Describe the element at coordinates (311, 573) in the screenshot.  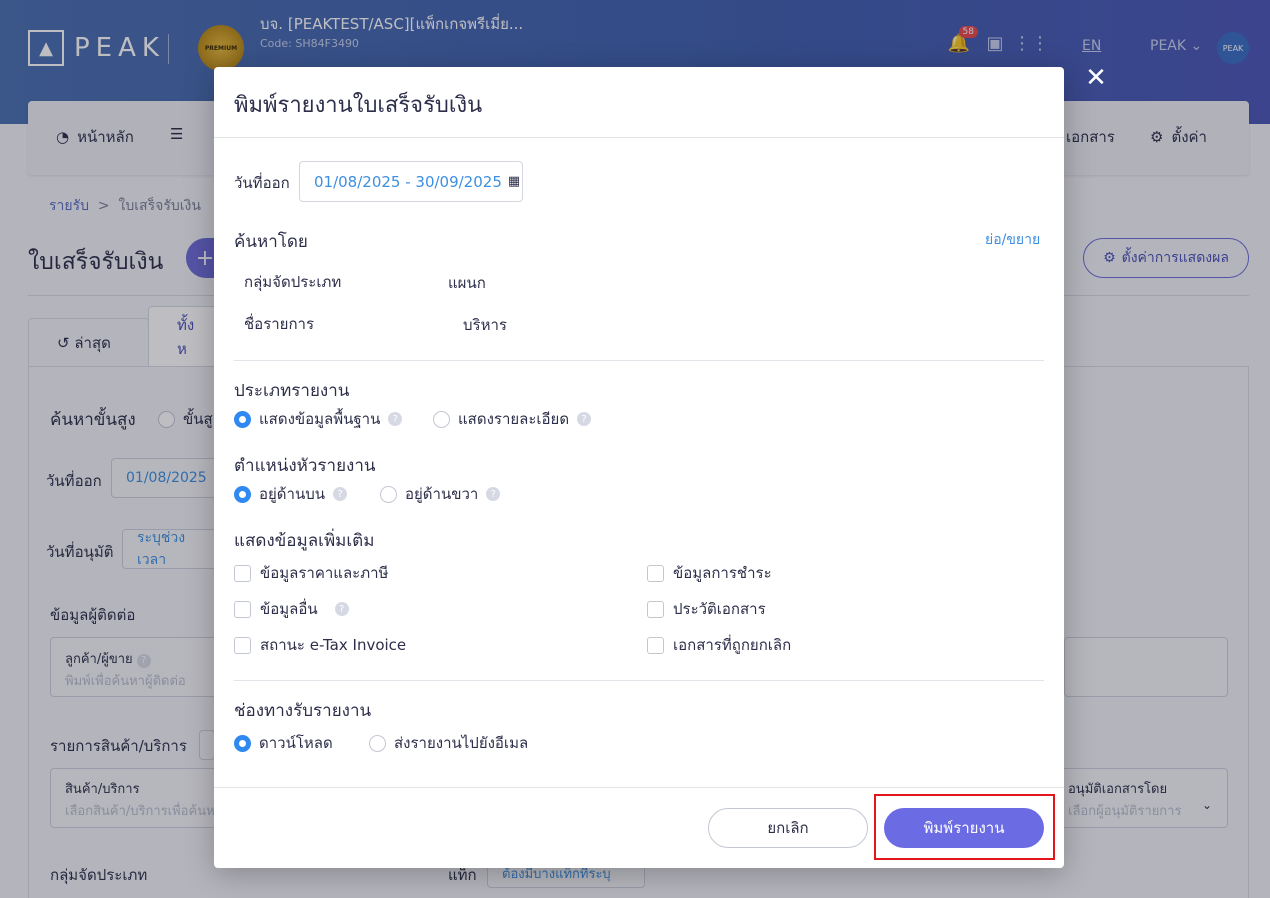
I see `price-tax-checkbox: ข้อมูลราคาและภาษี` at that location.